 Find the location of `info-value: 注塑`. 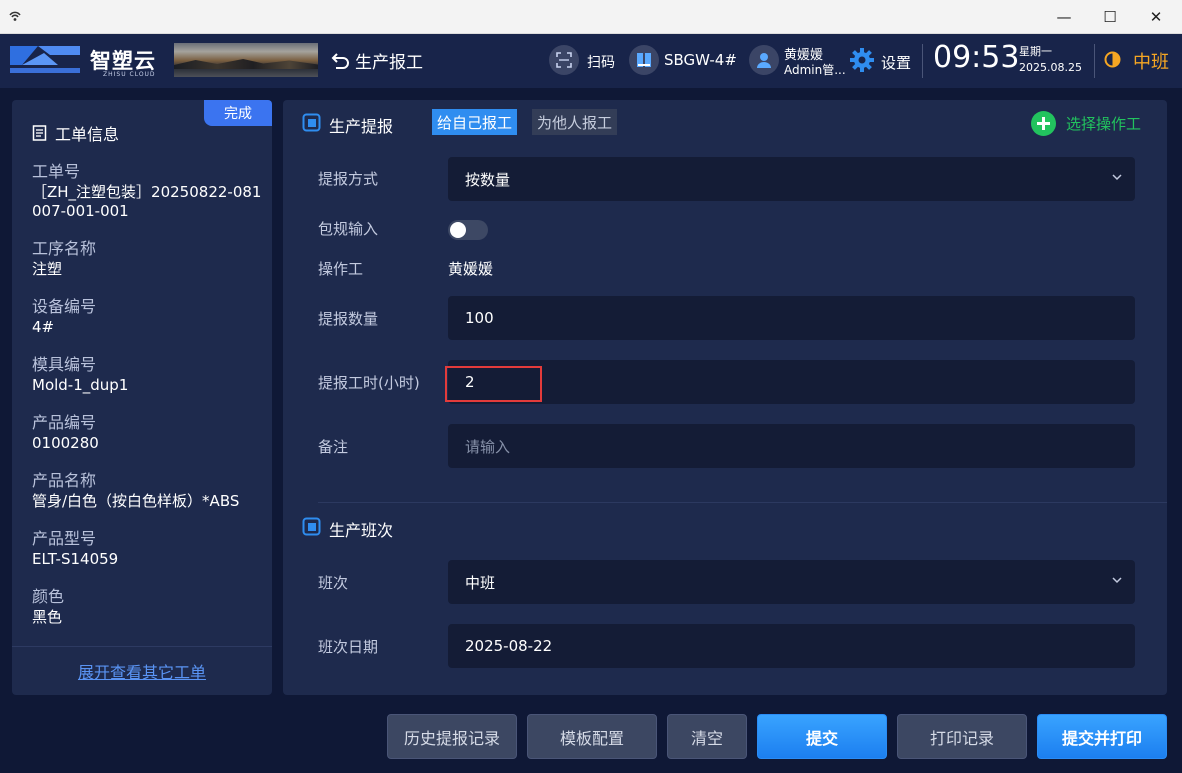

info-value: 注塑 is located at coordinates (47, 269).